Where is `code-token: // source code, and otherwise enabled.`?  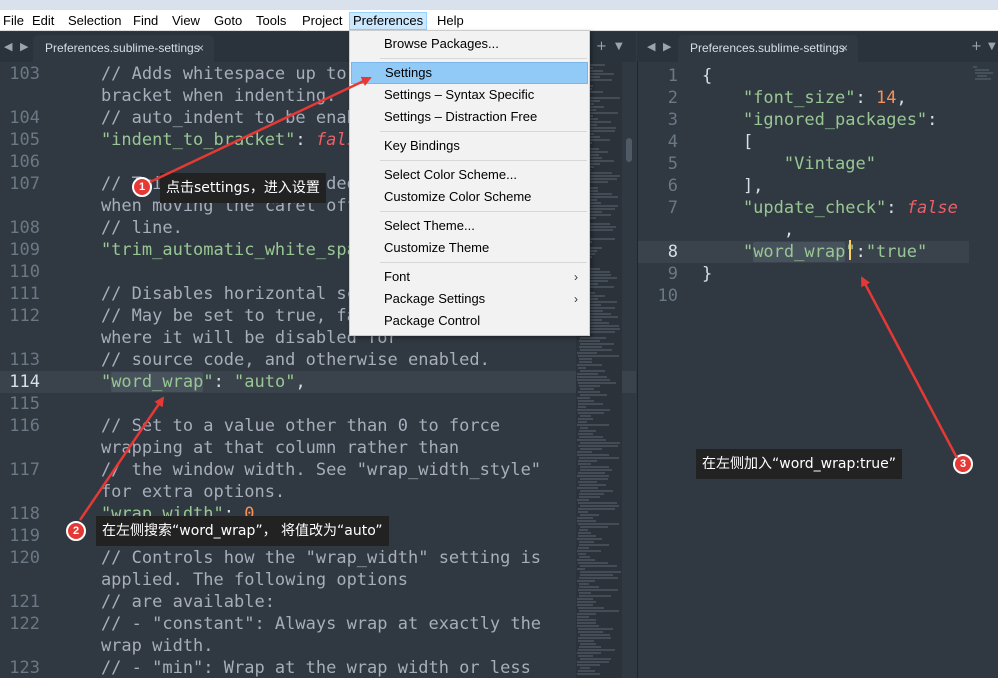
code-token: // source code, and otherwise enabled. is located at coordinates (275, 360).